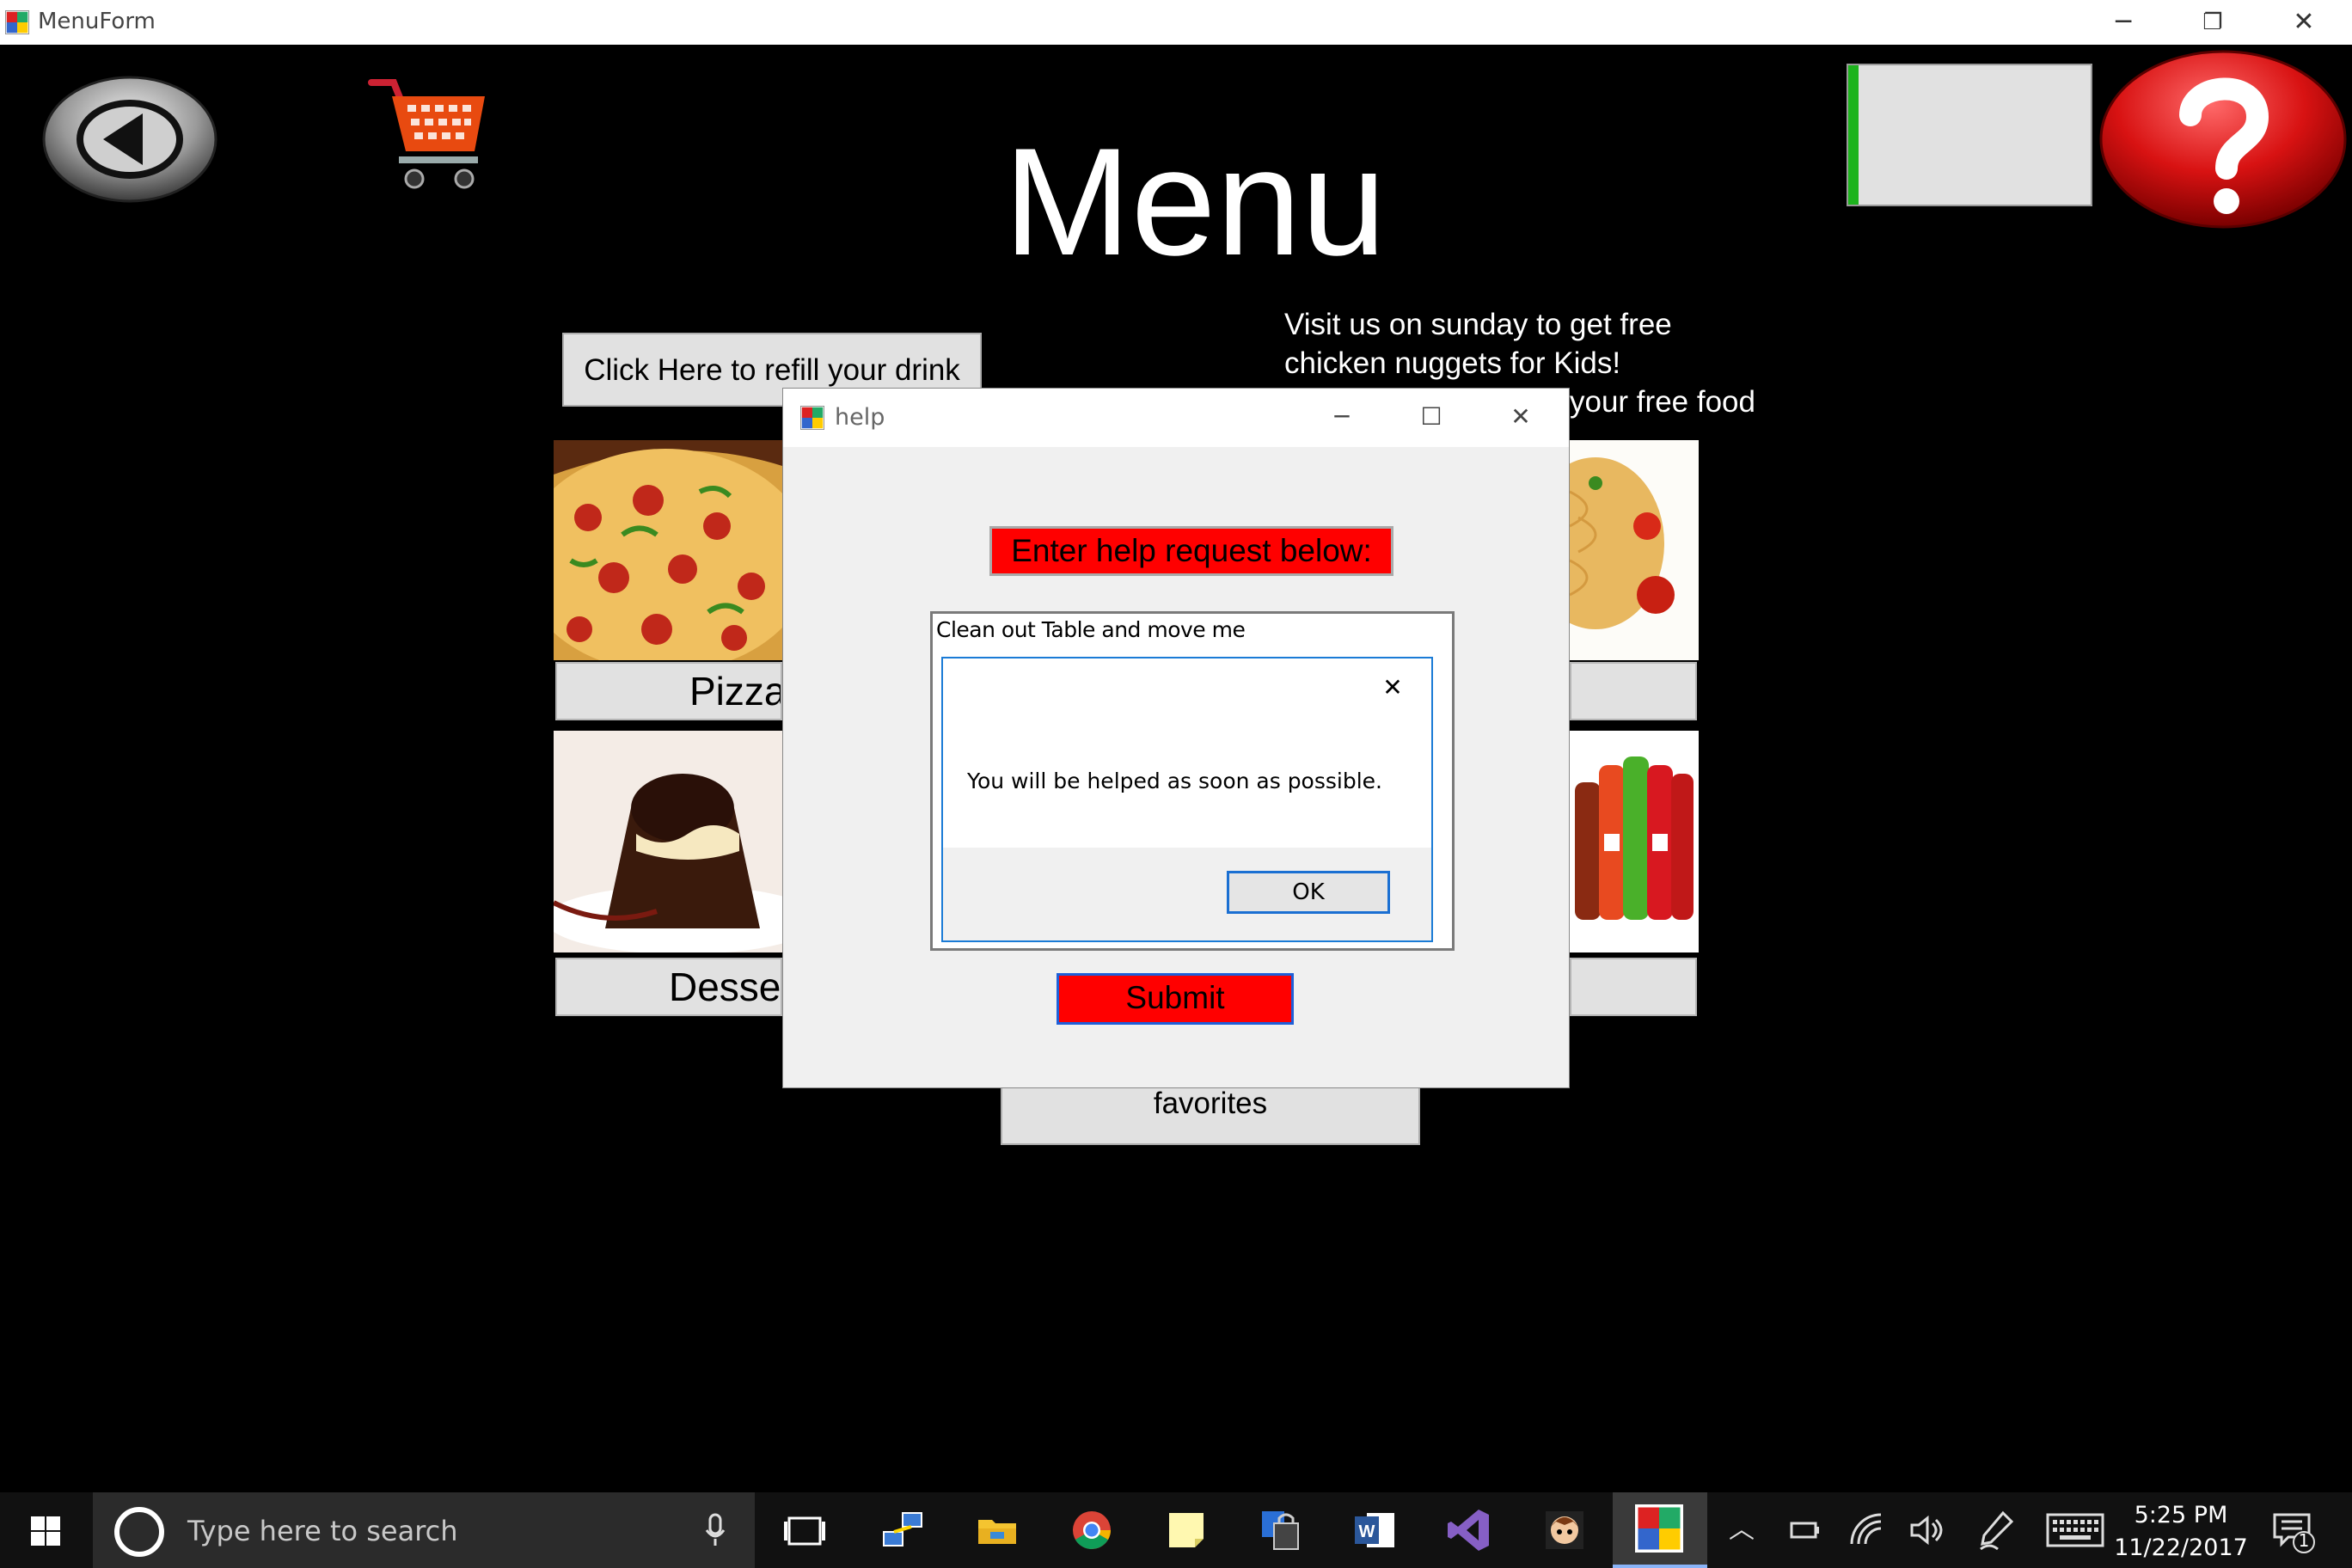 This screenshot has height=1568, width=2352. I want to click on search-placeholder: Type here to search, so click(322, 1531).